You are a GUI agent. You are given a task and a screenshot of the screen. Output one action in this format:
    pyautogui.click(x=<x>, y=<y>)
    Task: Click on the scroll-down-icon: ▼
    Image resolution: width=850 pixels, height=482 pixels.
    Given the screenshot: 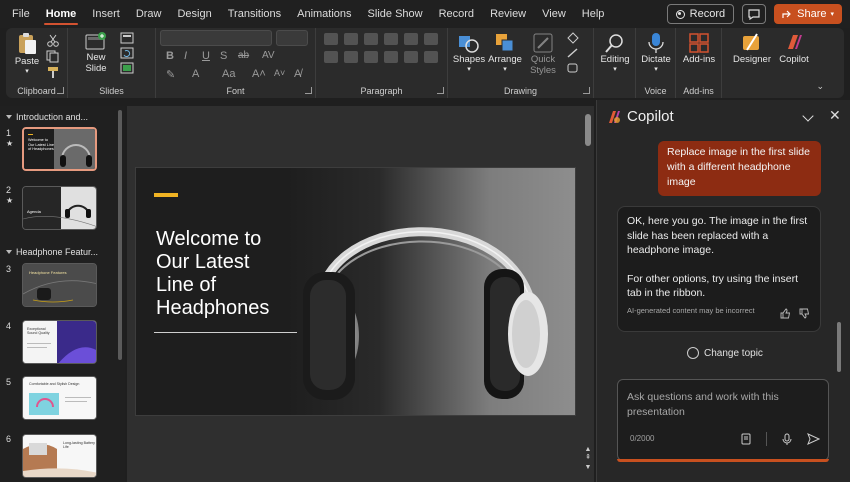 What is the action you would take?
    pyautogui.click(x=588, y=468)
    